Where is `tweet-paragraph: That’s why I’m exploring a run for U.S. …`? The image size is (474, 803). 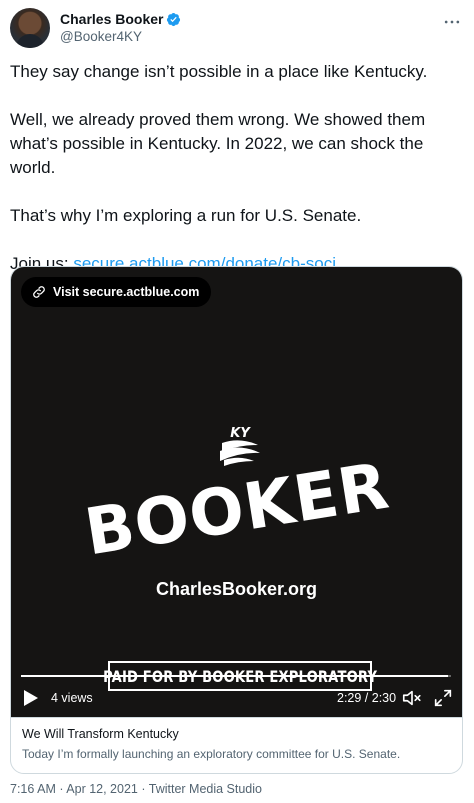 tweet-paragraph: That’s why I’m exploring a run for U.S. … is located at coordinates (186, 215).